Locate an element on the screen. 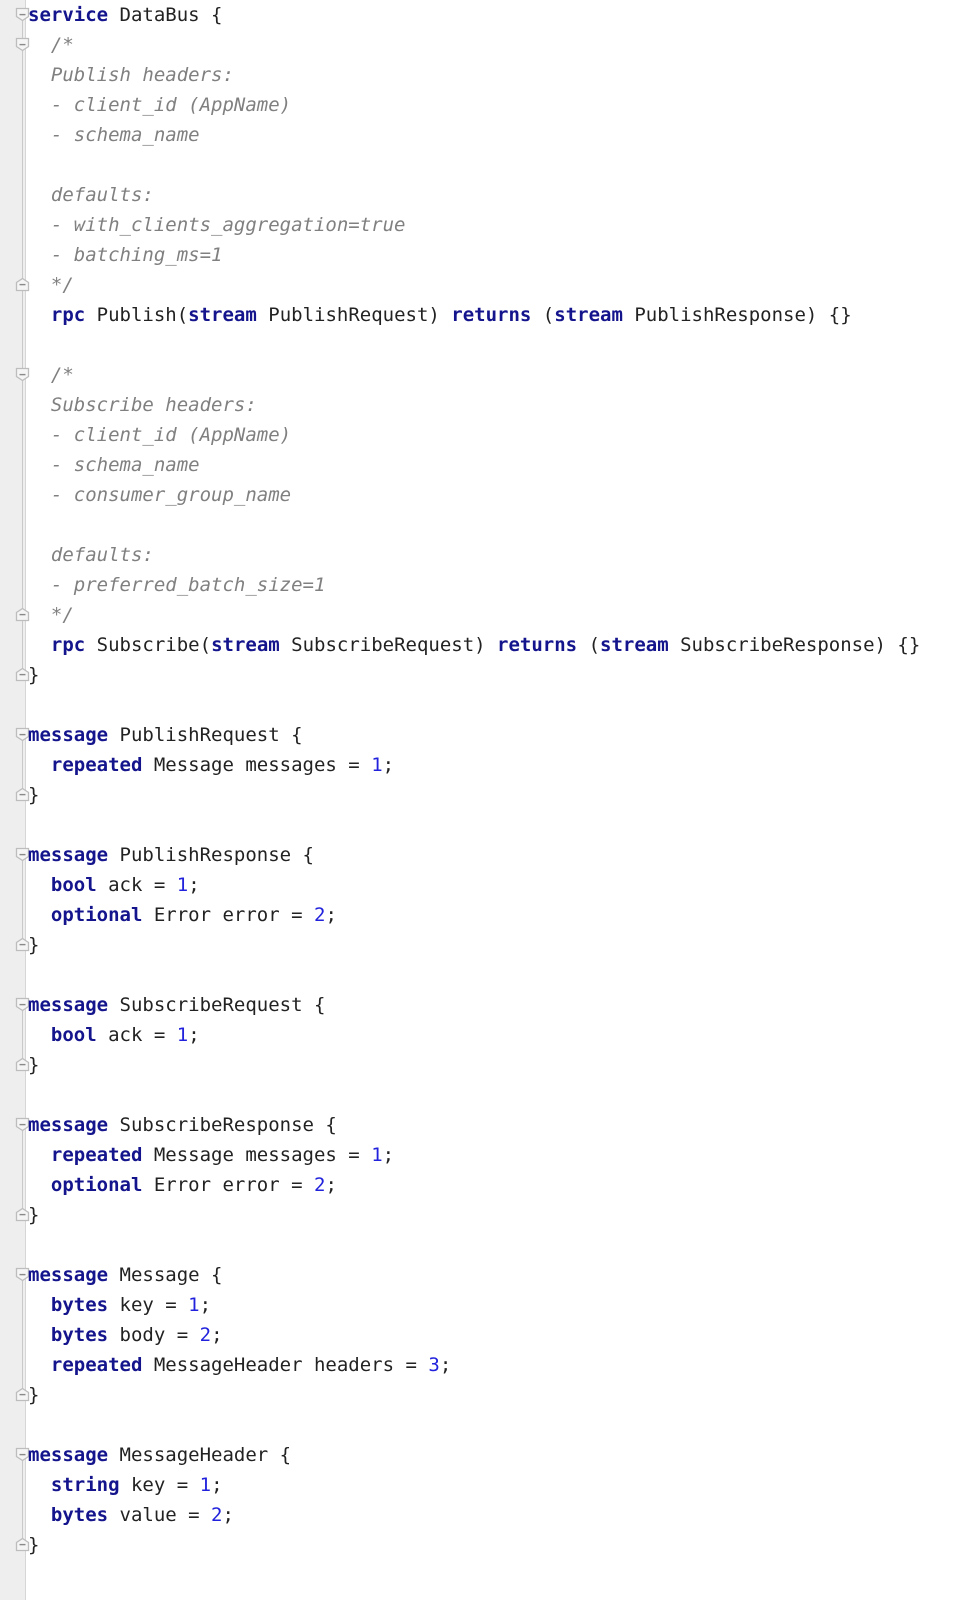 This screenshot has width=978, height=1600. text-token: ( is located at coordinates (589, 645).